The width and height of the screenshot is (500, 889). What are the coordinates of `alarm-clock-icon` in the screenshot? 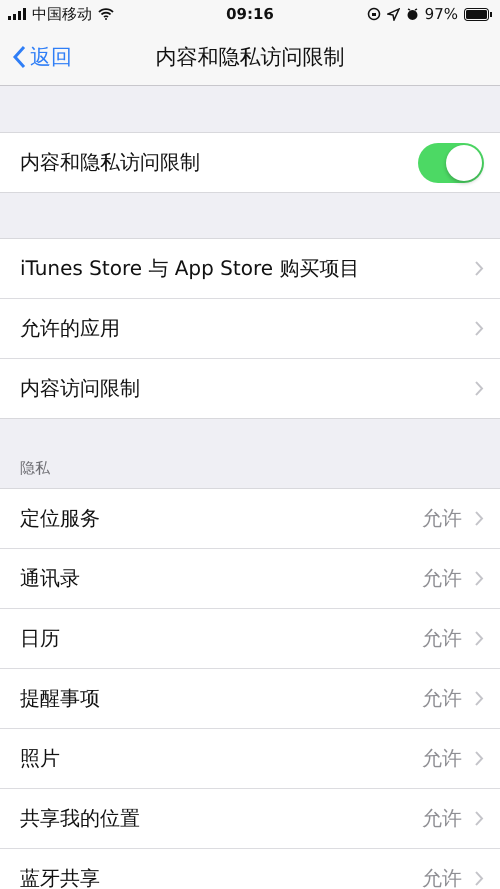 It's located at (412, 14).